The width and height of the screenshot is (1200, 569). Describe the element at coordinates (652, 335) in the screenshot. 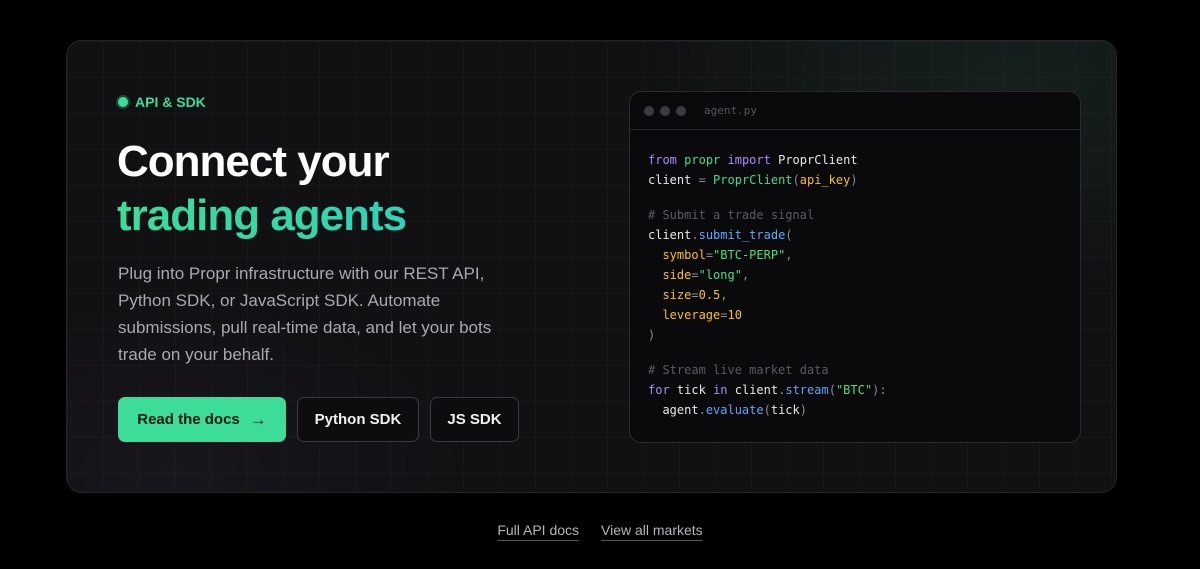

I see `code-line: )` at that location.